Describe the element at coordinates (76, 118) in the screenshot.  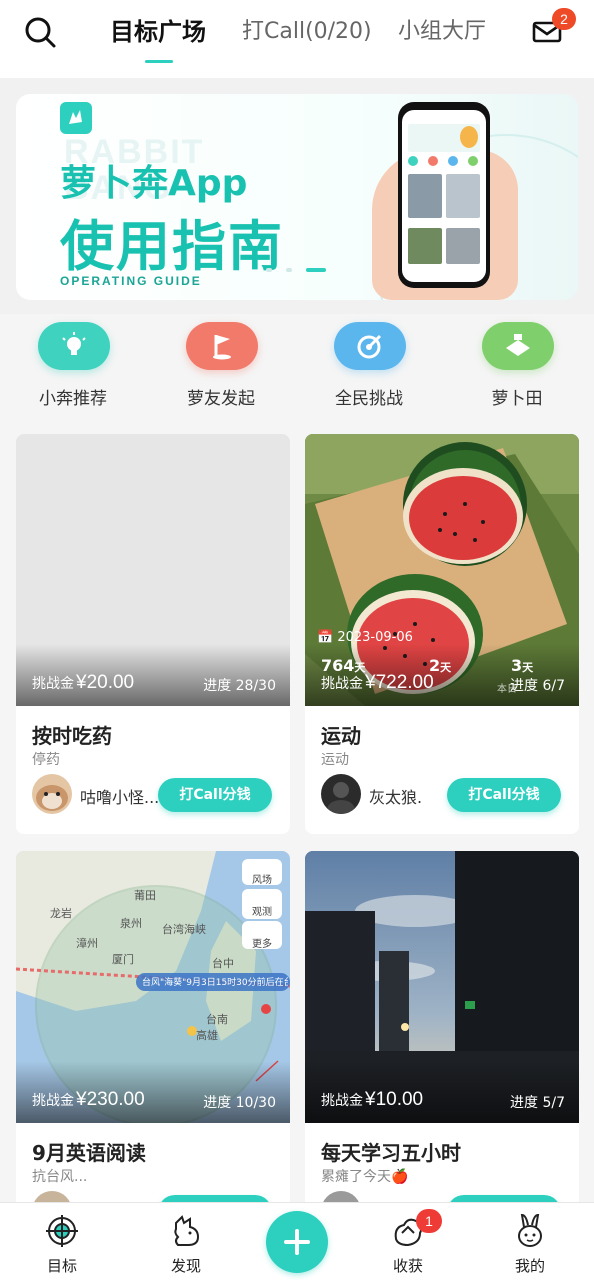
I see `app-logo-icon` at that location.